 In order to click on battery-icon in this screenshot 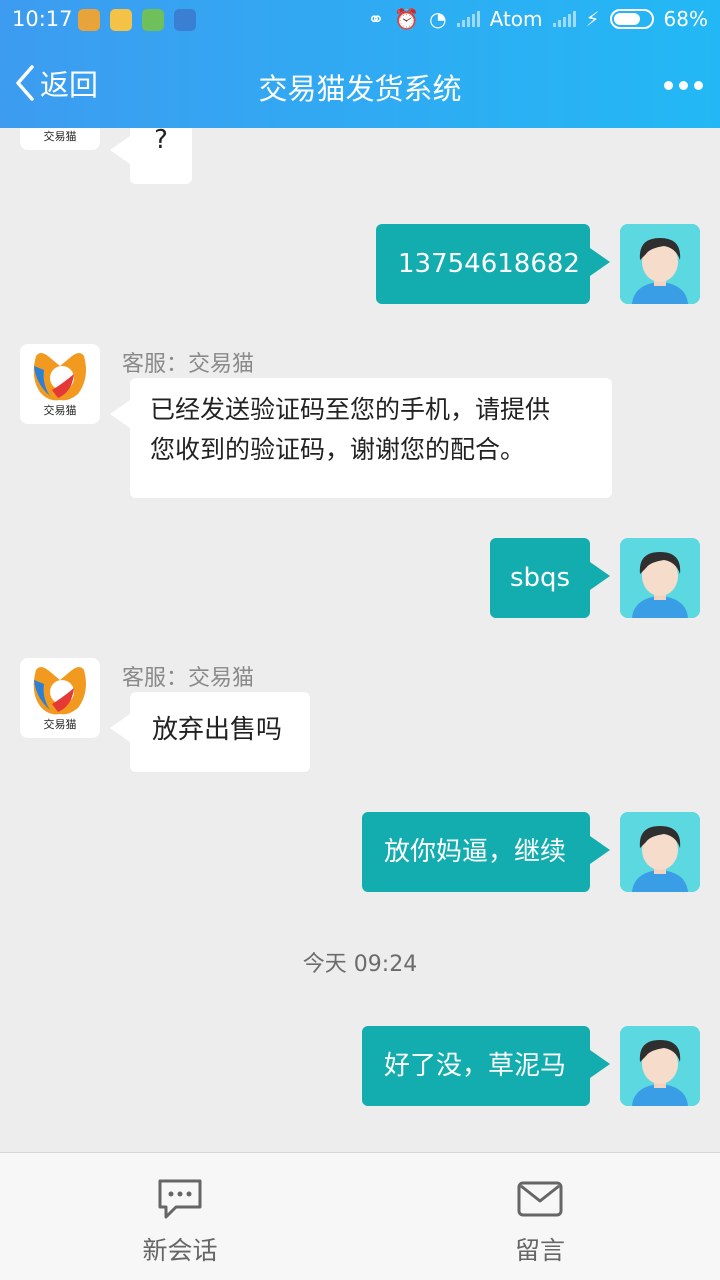, I will do `click(631, 19)`.